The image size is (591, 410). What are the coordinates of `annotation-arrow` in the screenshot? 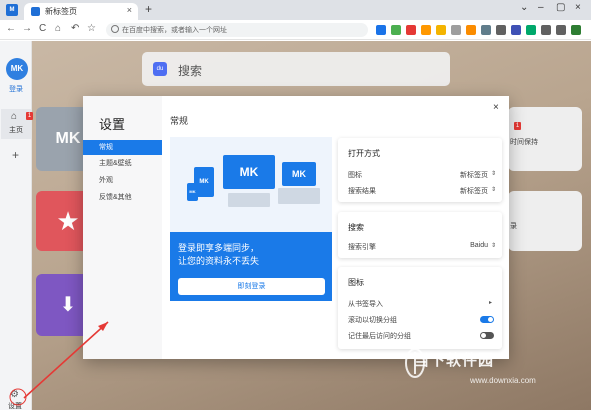 It's located at (59, 363).